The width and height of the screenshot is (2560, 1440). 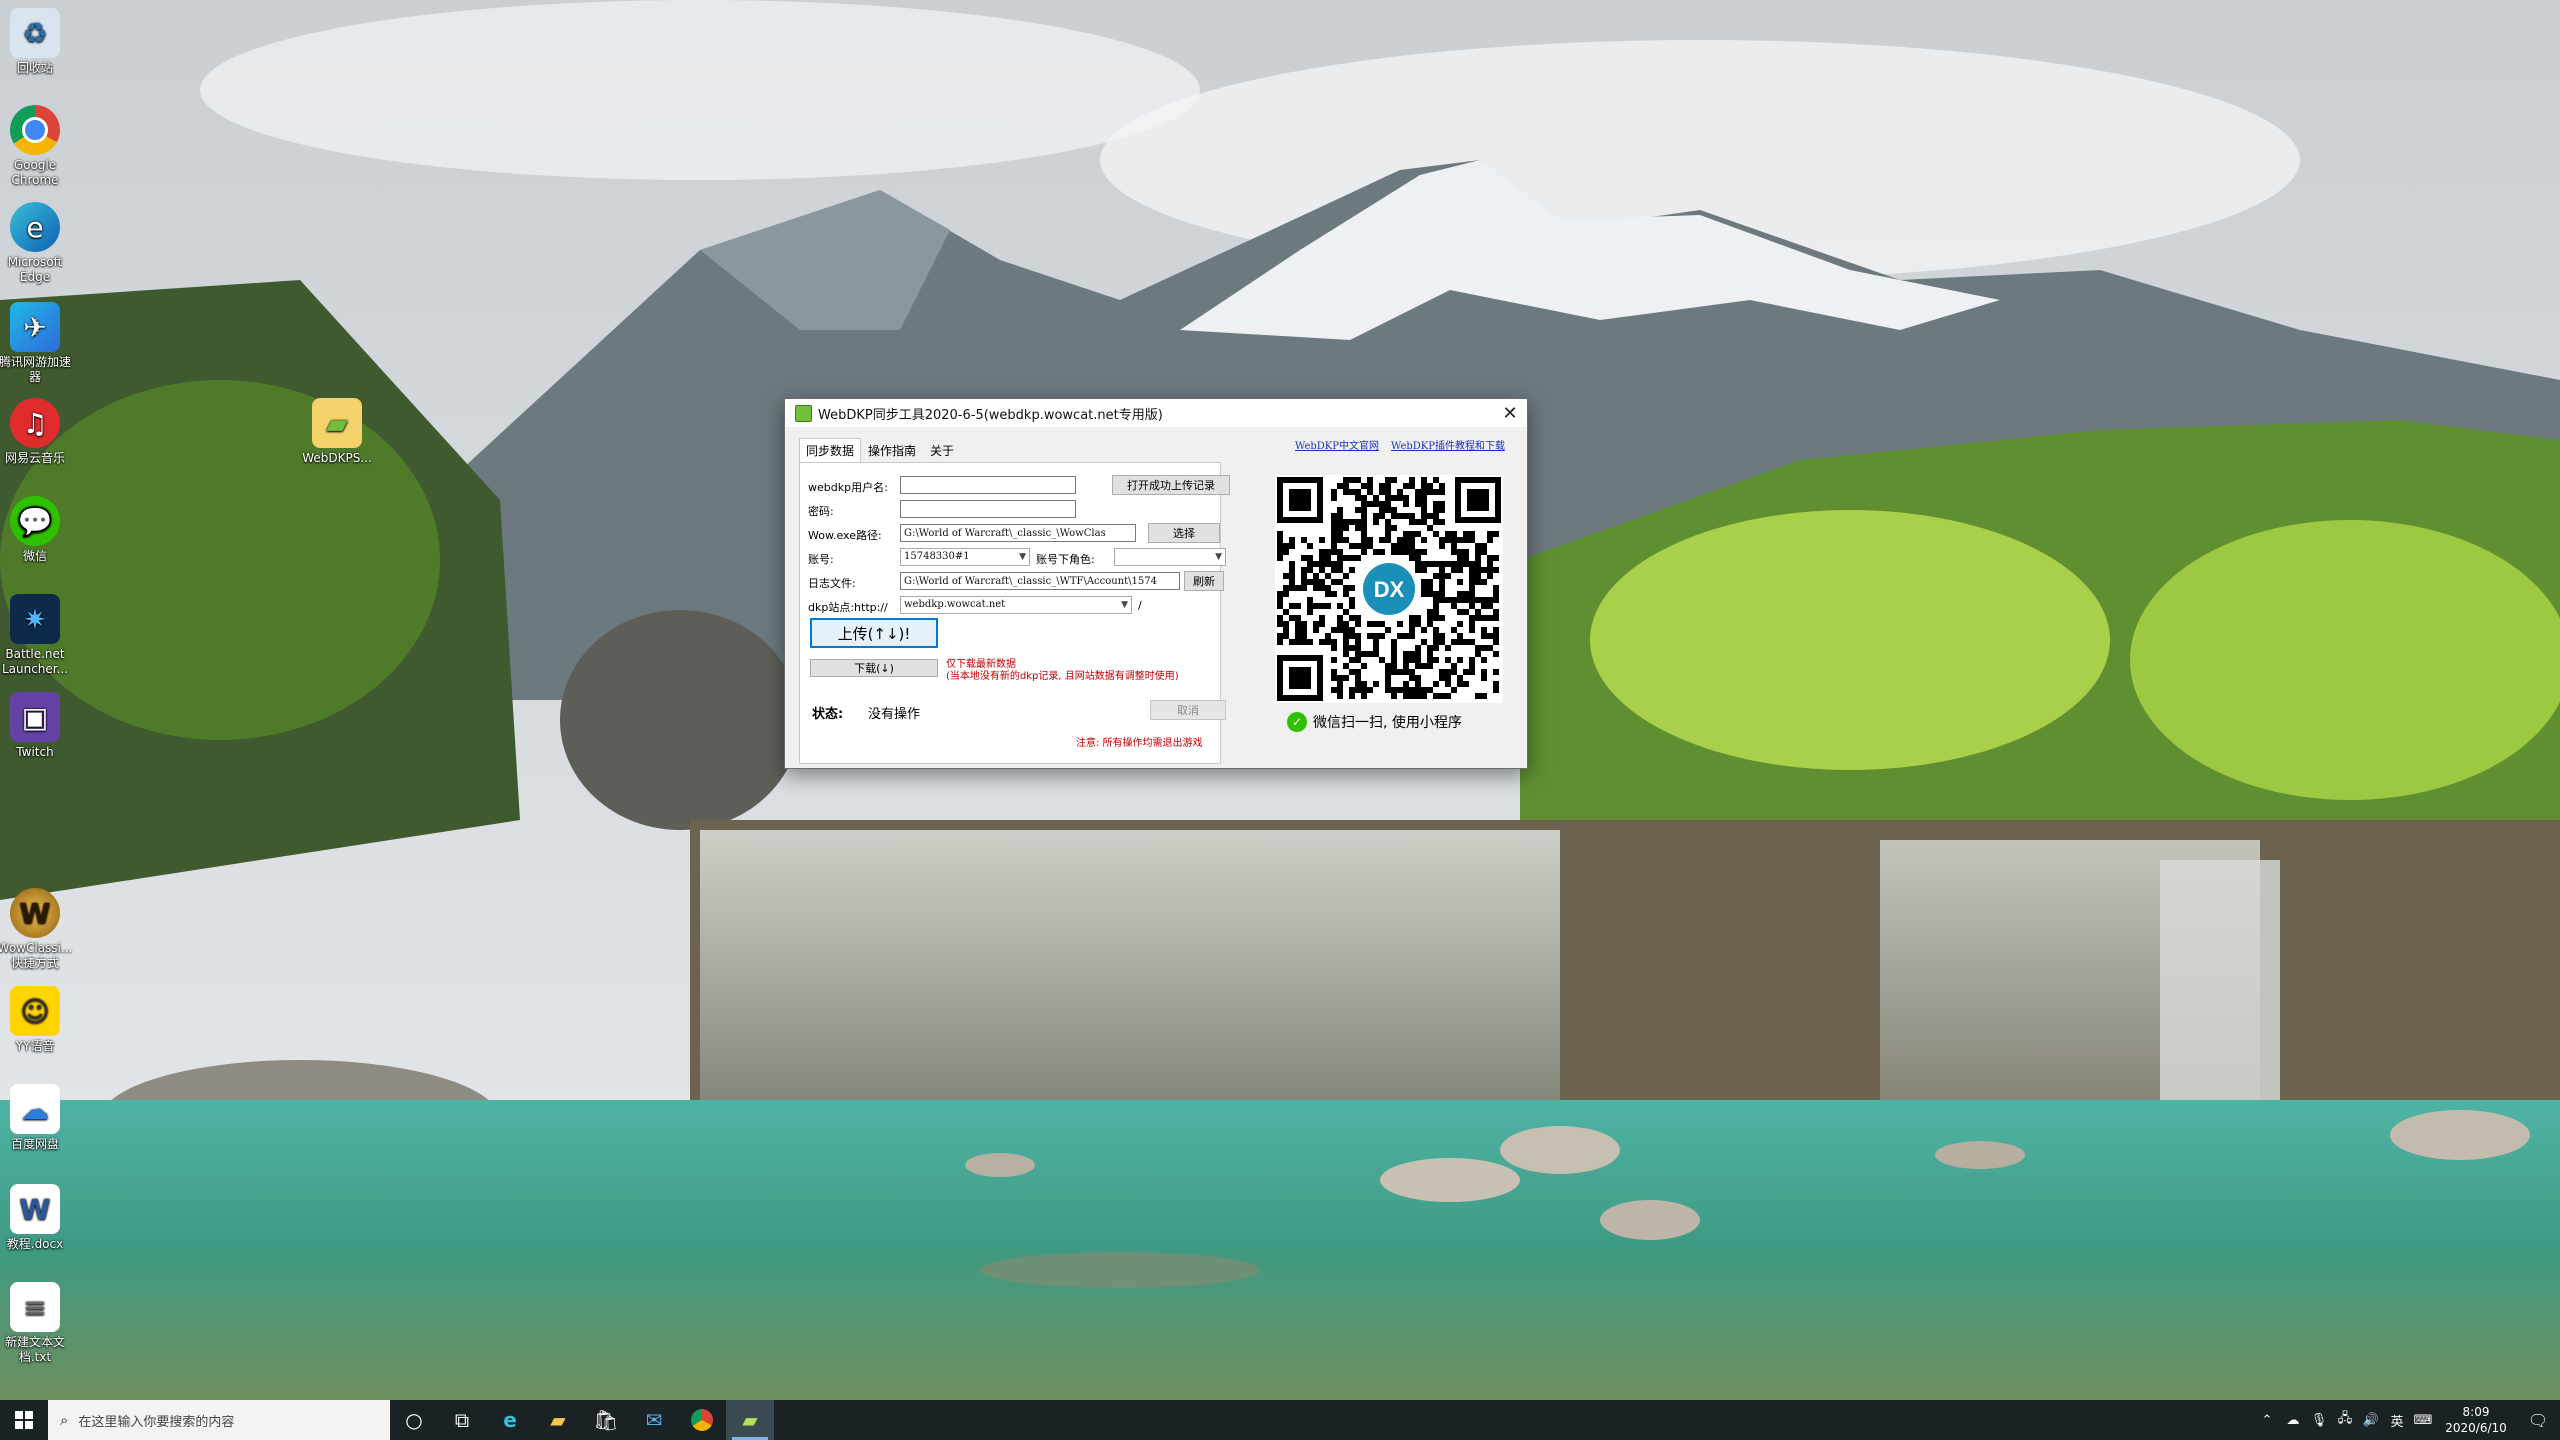 What do you see at coordinates (2538, 1420) in the screenshot?
I see `notification-icon: 🗨` at bounding box center [2538, 1420].